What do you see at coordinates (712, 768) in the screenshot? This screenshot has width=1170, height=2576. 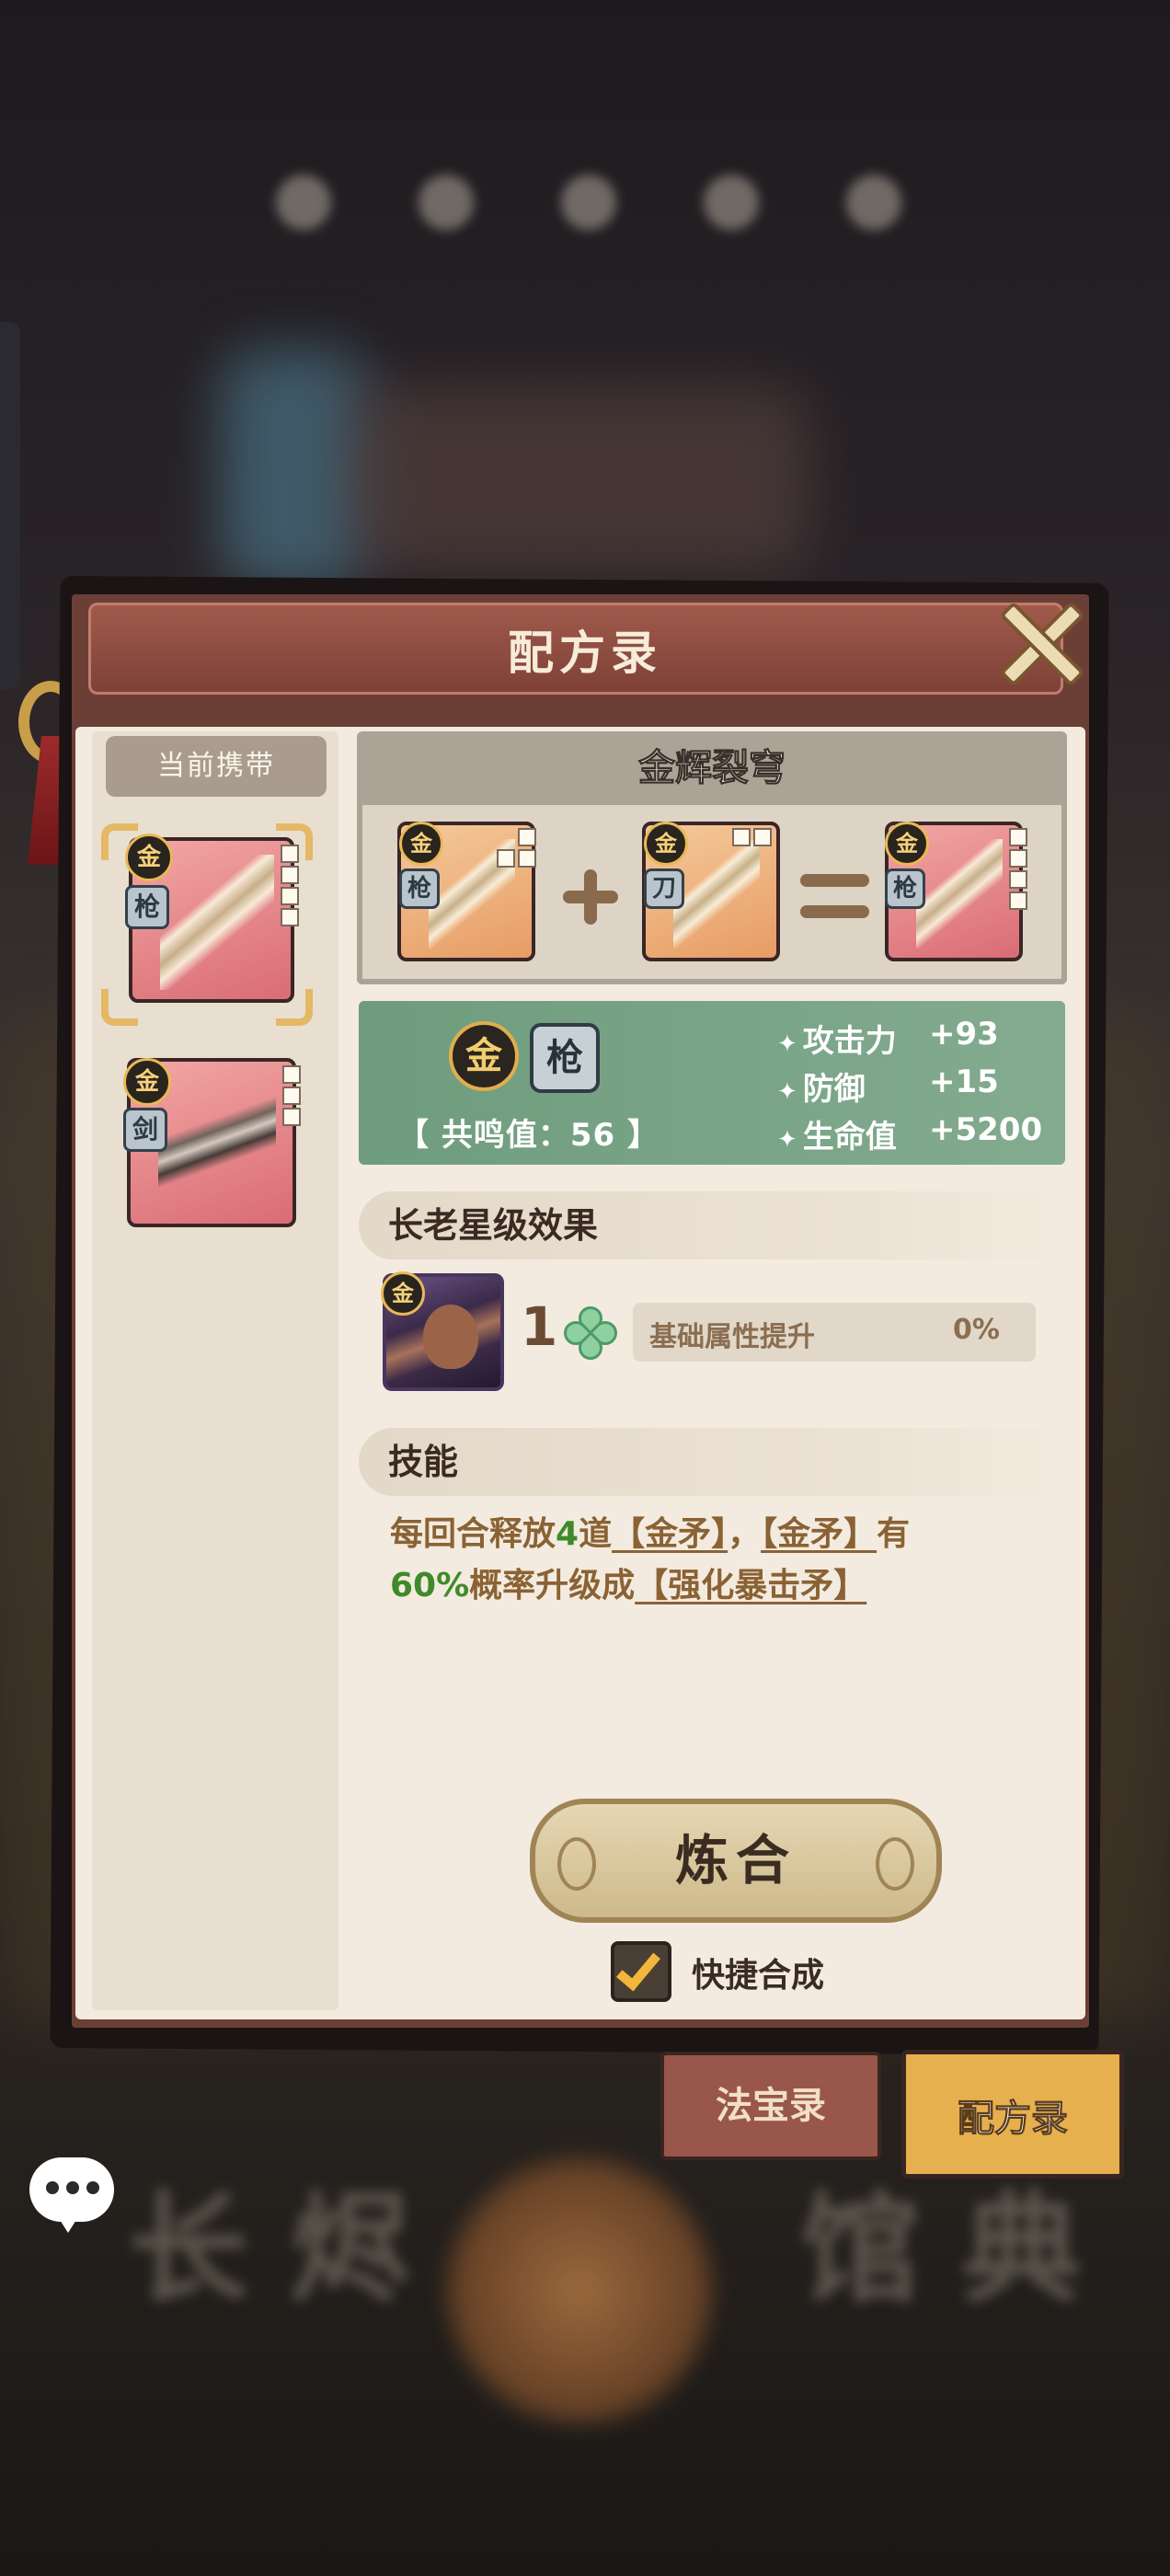 I see `recipe-name: 金辉裂穹` at bounding box center [712, 768].